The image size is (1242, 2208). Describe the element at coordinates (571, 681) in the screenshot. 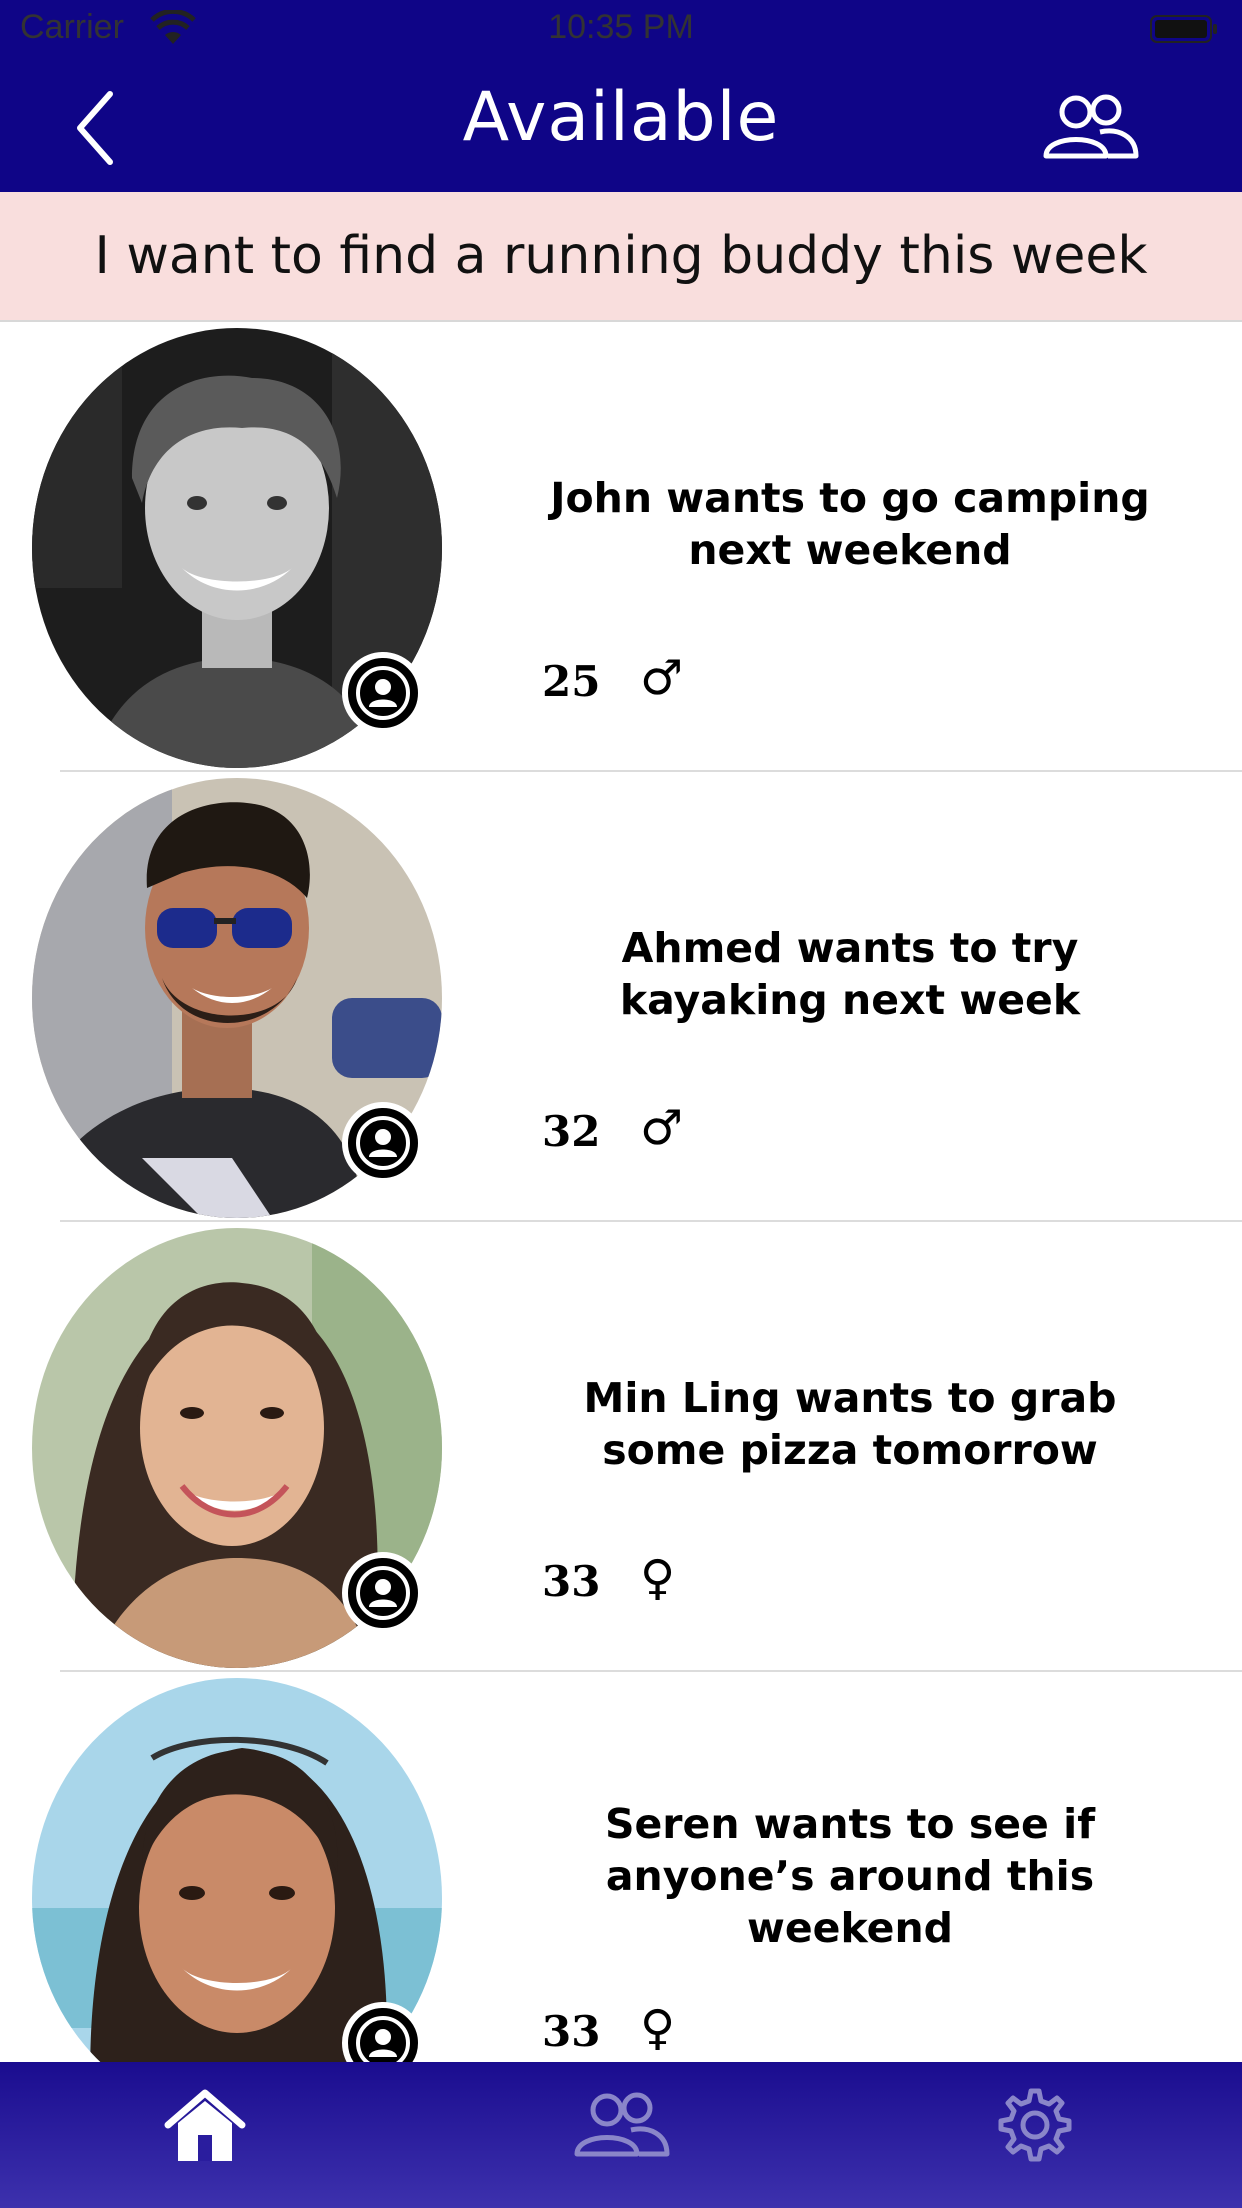

I see `age-label: 25` at that location.